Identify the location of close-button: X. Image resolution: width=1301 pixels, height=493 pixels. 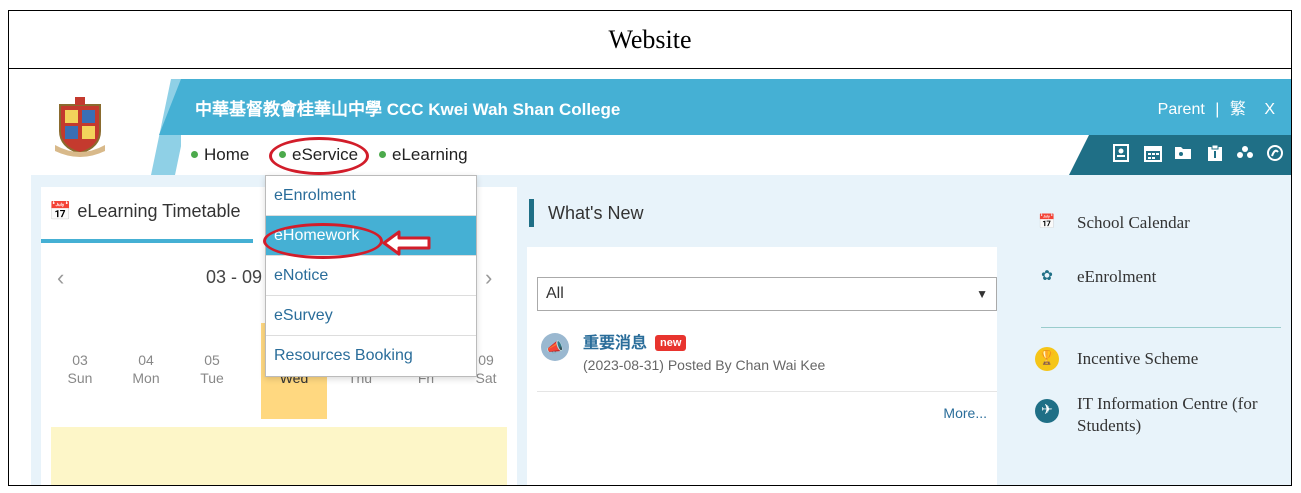
(1269, 109).